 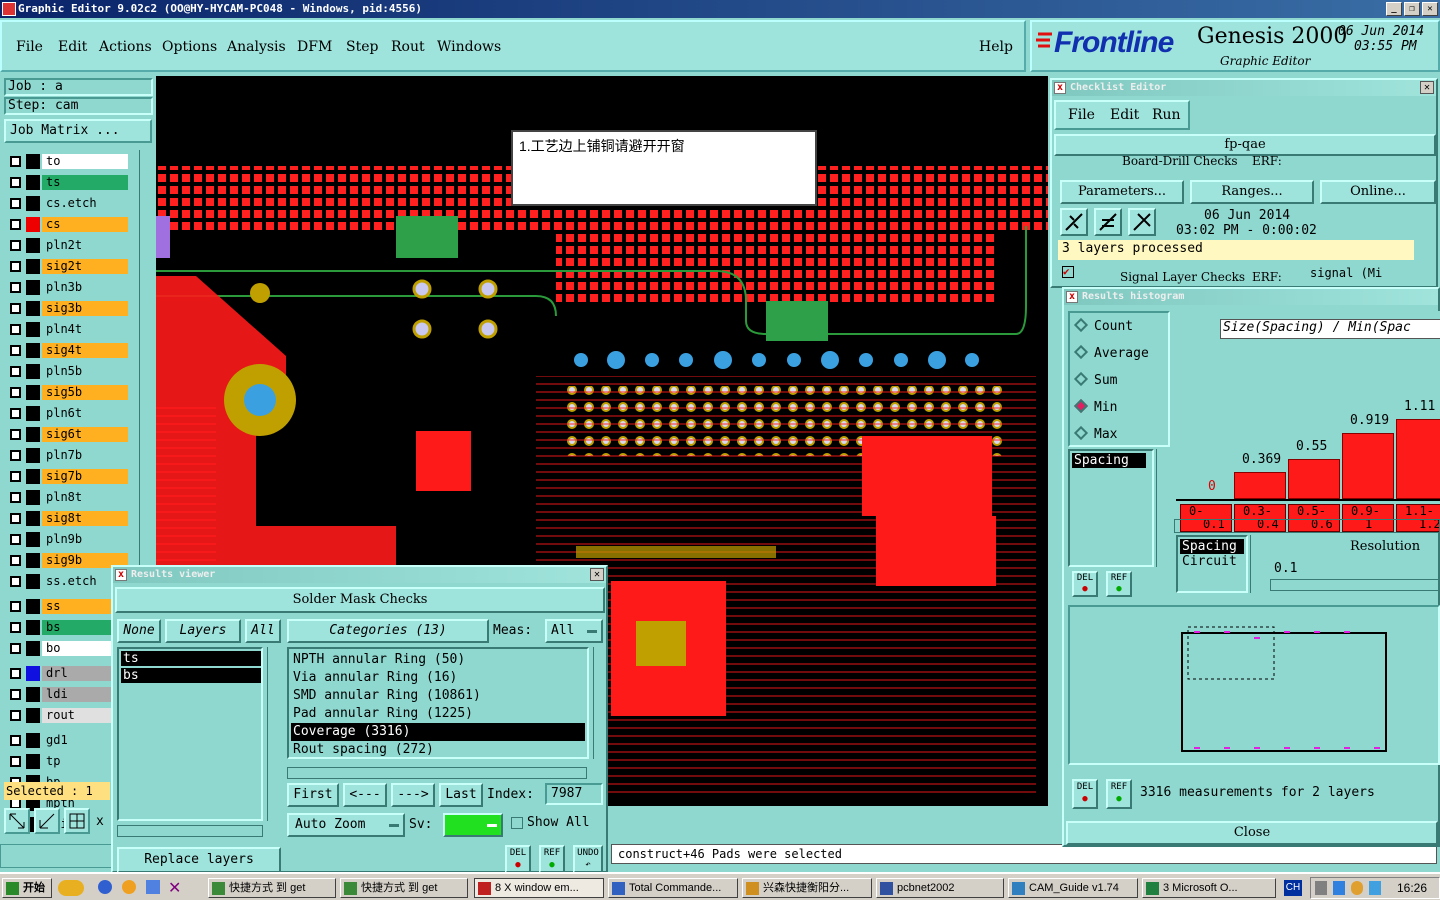 I want to click on category-scrollbar, so click(x=599, y=703).